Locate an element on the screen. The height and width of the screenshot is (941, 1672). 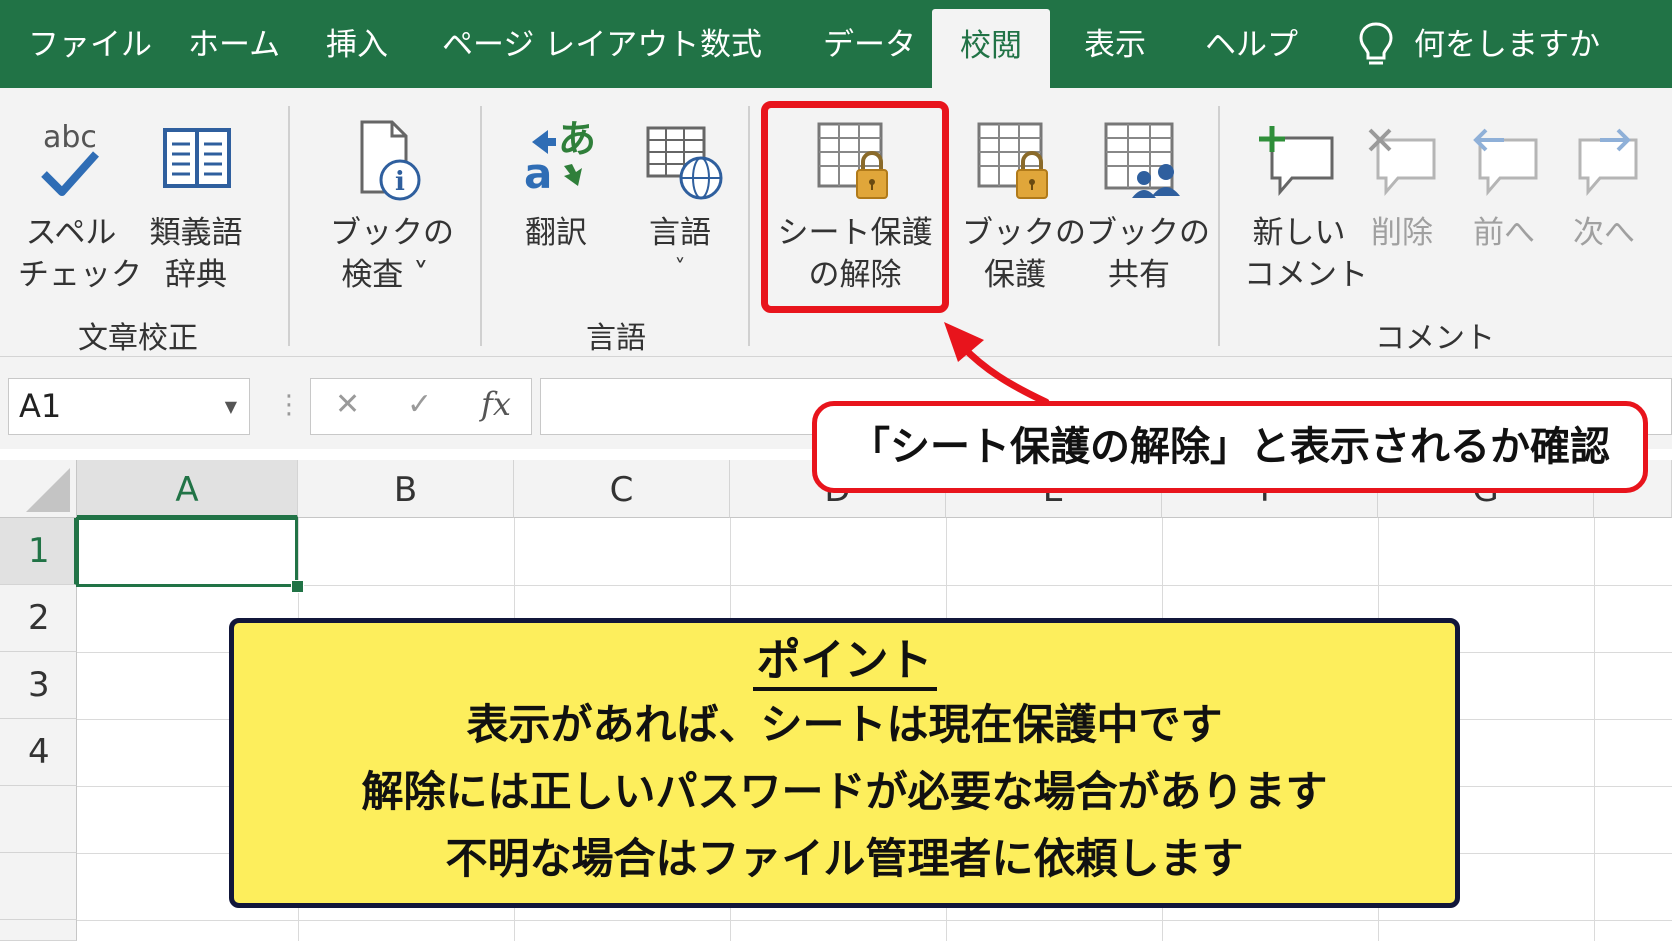
point-title: ポイント is located at coordinates (844, 663).